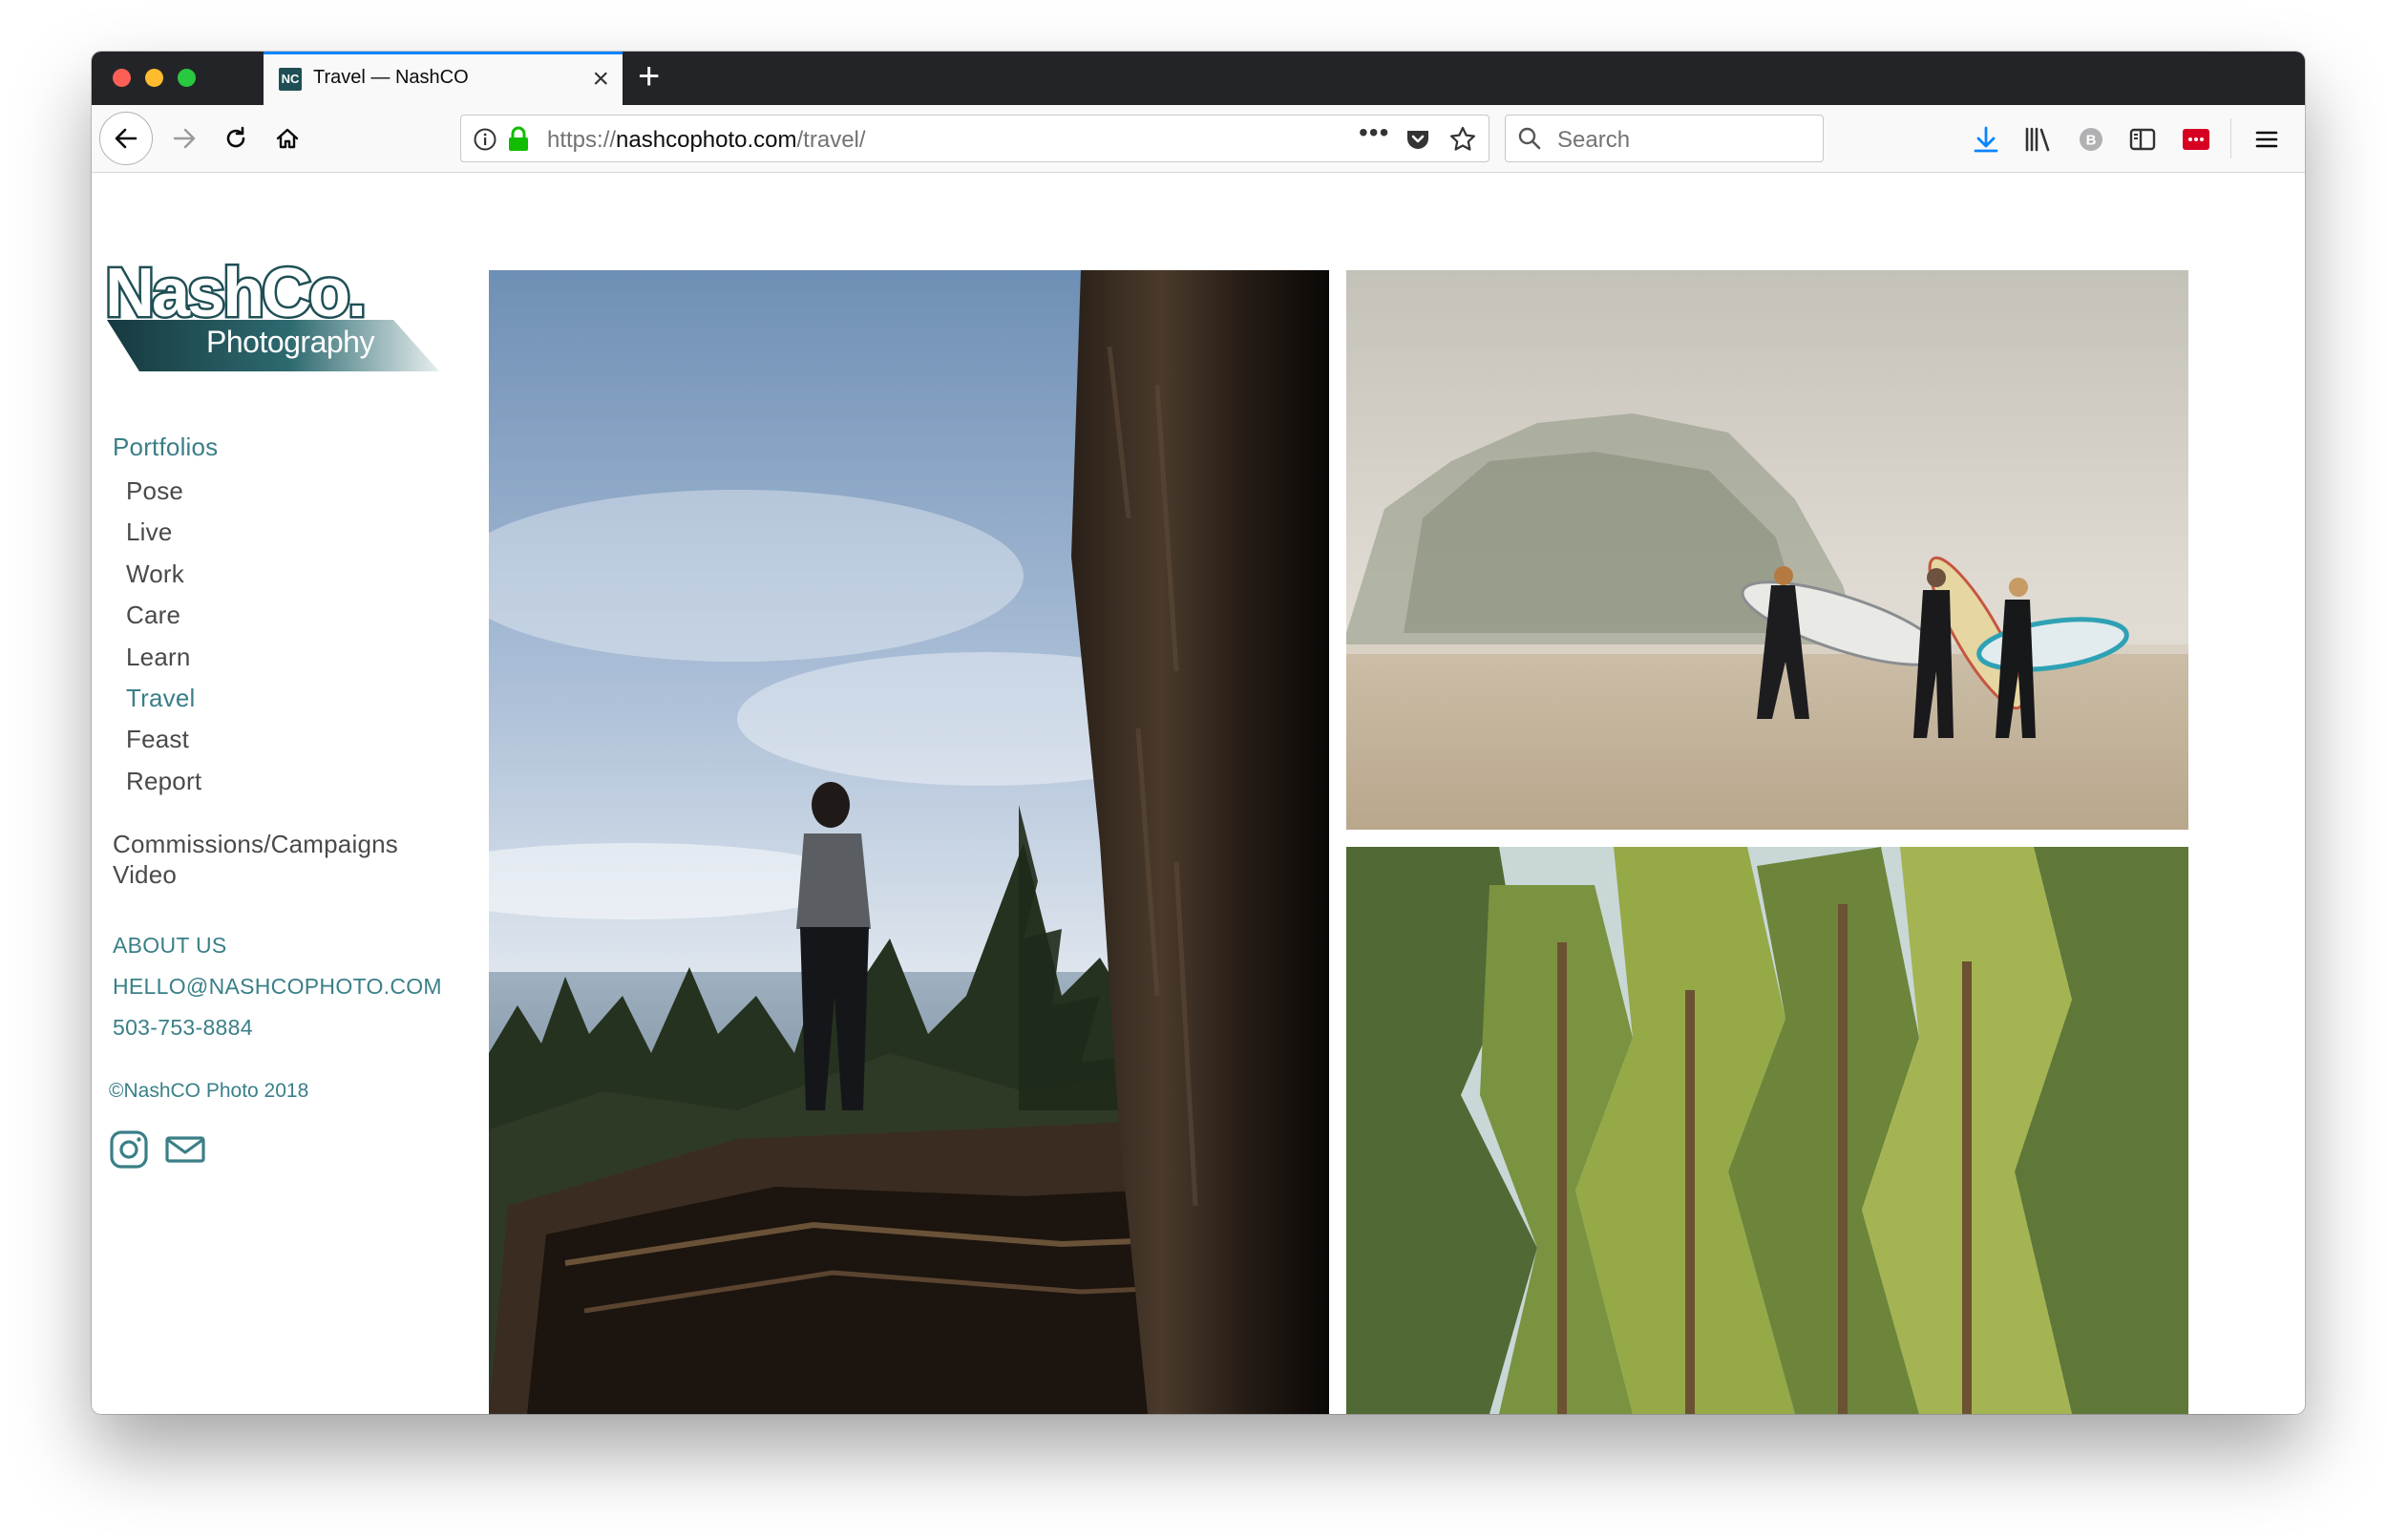 Image resolution: width=2387 pixels, height=1540 pixels. I want to click on reload-icon, so click(235, 137).